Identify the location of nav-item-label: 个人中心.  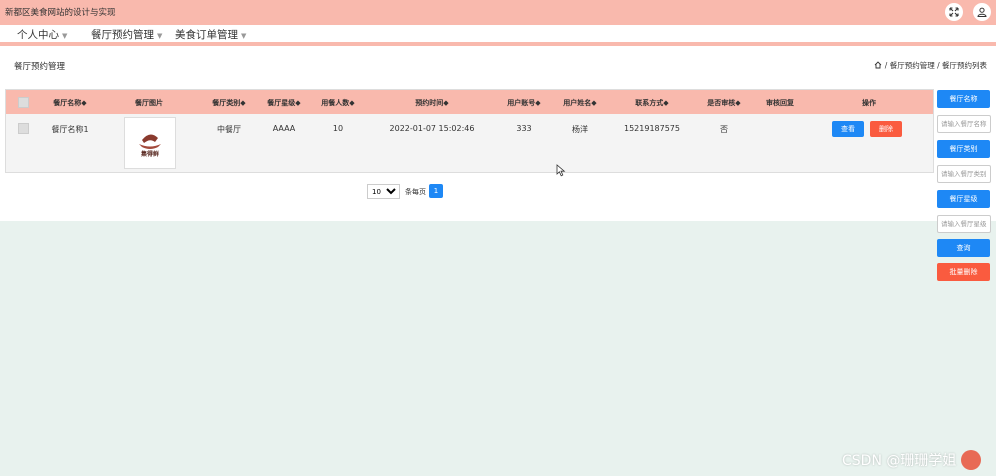
(38, 35).